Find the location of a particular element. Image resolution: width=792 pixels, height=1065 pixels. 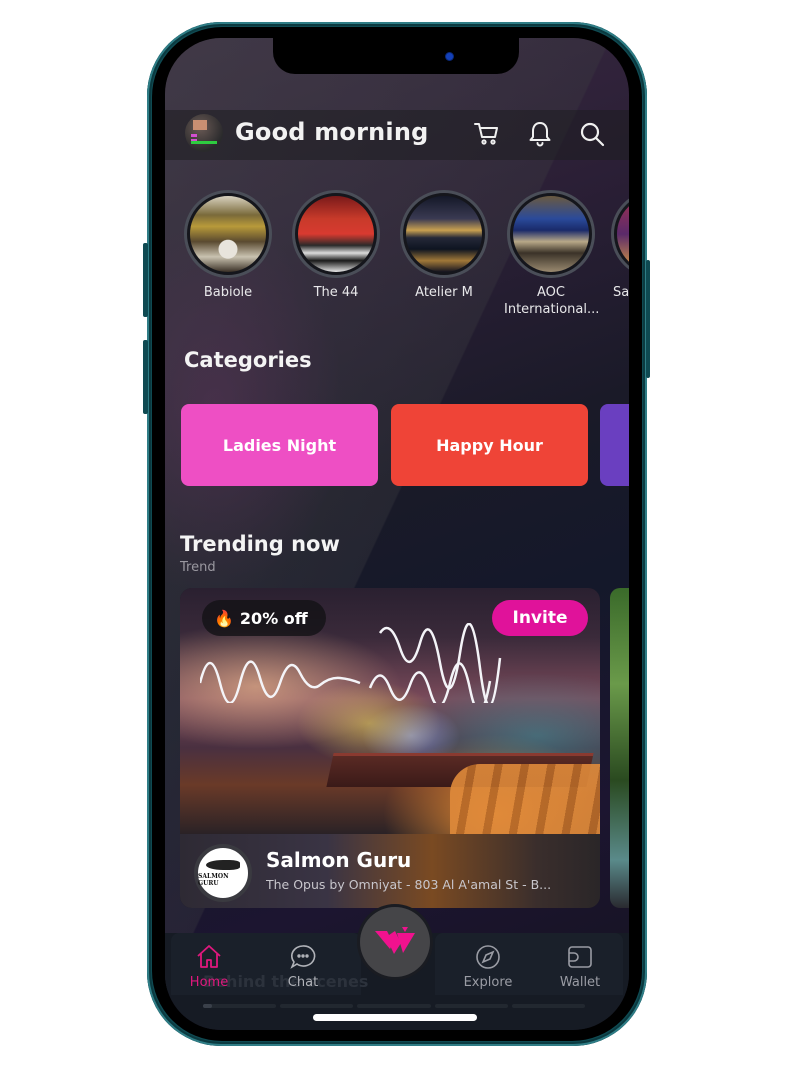

venue-logo: SALMON GURU is located at coordinates (223, 873).